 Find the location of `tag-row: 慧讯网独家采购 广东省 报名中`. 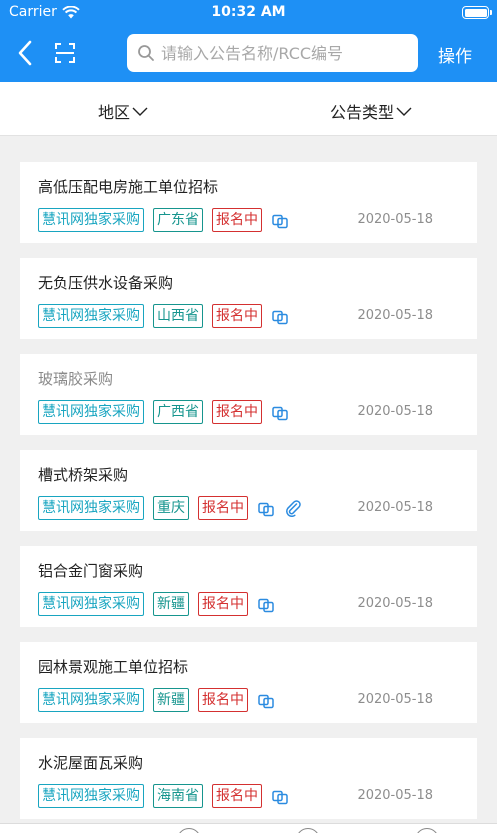

tag-row: 慧讯网独家采购 广东省 报名中 is located at coordinates (163, 220).